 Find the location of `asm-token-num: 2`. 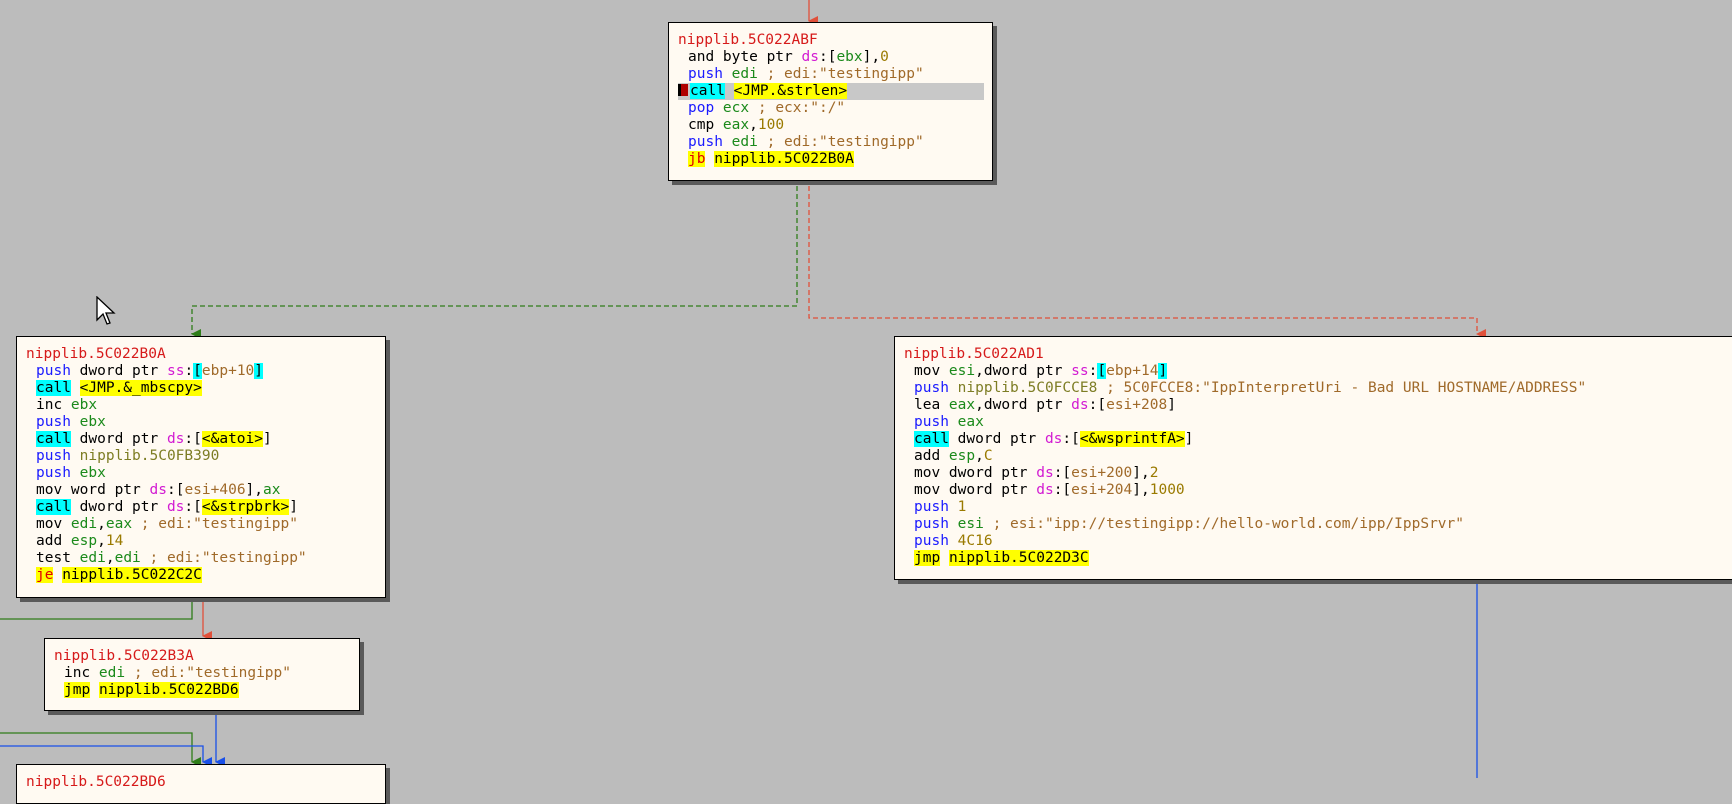

asm-token-num: 2 is located at coordinates (1154, 473).